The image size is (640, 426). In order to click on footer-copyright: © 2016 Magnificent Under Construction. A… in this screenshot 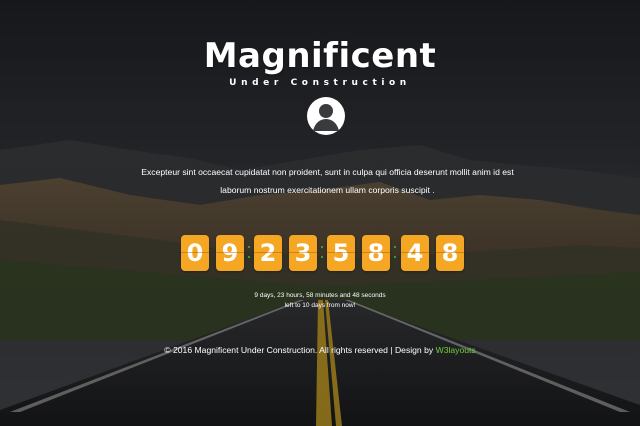, I will do `click(320, 350)`.